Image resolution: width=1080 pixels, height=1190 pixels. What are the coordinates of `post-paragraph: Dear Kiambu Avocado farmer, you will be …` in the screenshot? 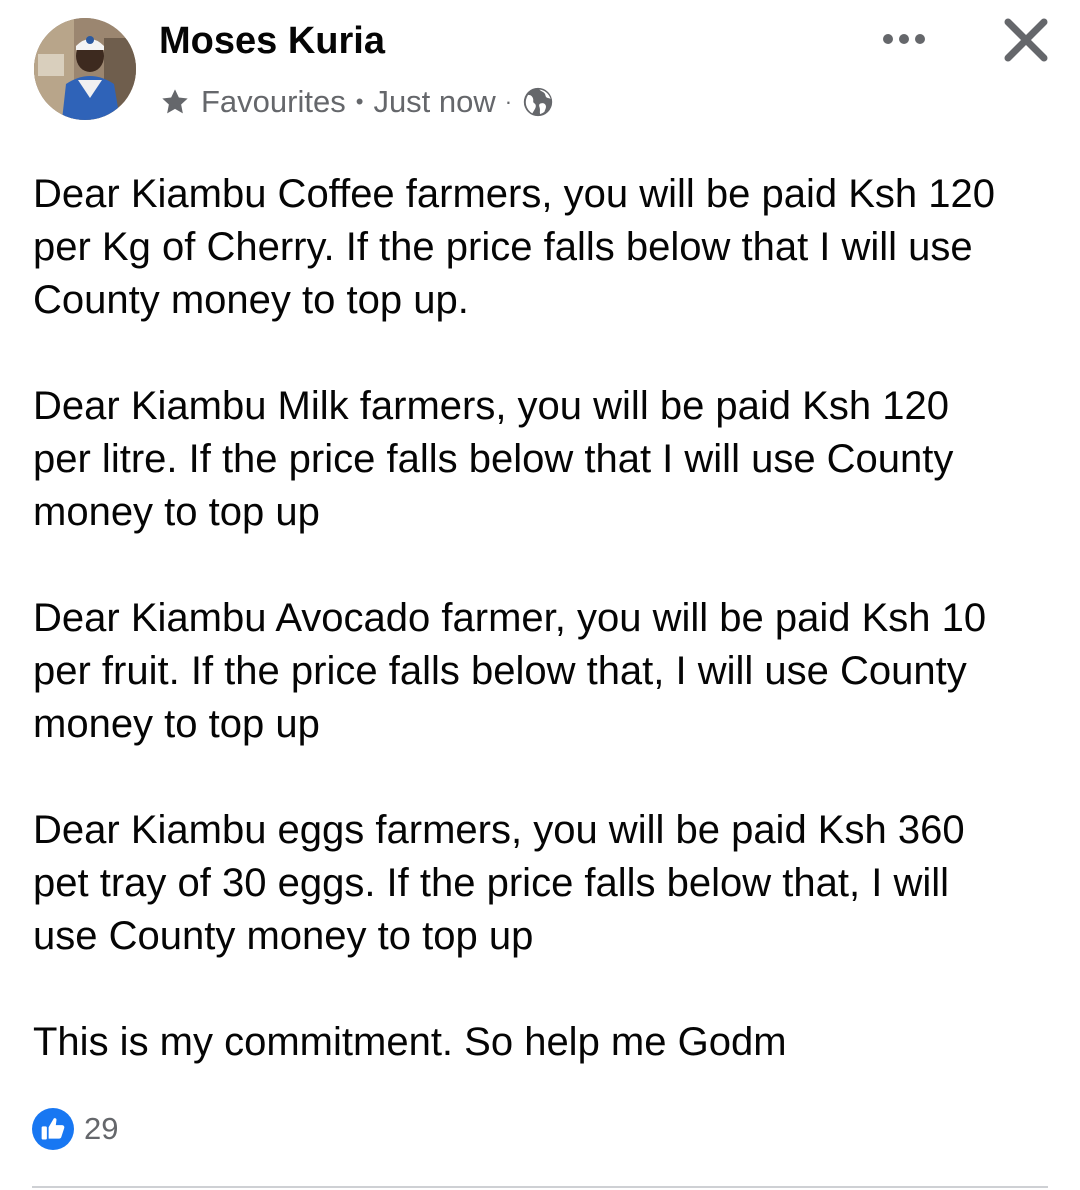 It's located at (510, 671).